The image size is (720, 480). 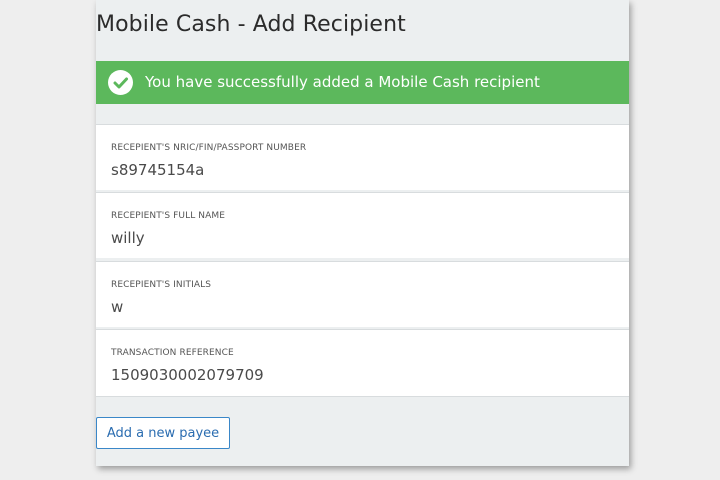 What do you see at coordinates (187, 375) in the screenshot?
I see `field-value: 1509030002079709` at bounding box center [187, 375].